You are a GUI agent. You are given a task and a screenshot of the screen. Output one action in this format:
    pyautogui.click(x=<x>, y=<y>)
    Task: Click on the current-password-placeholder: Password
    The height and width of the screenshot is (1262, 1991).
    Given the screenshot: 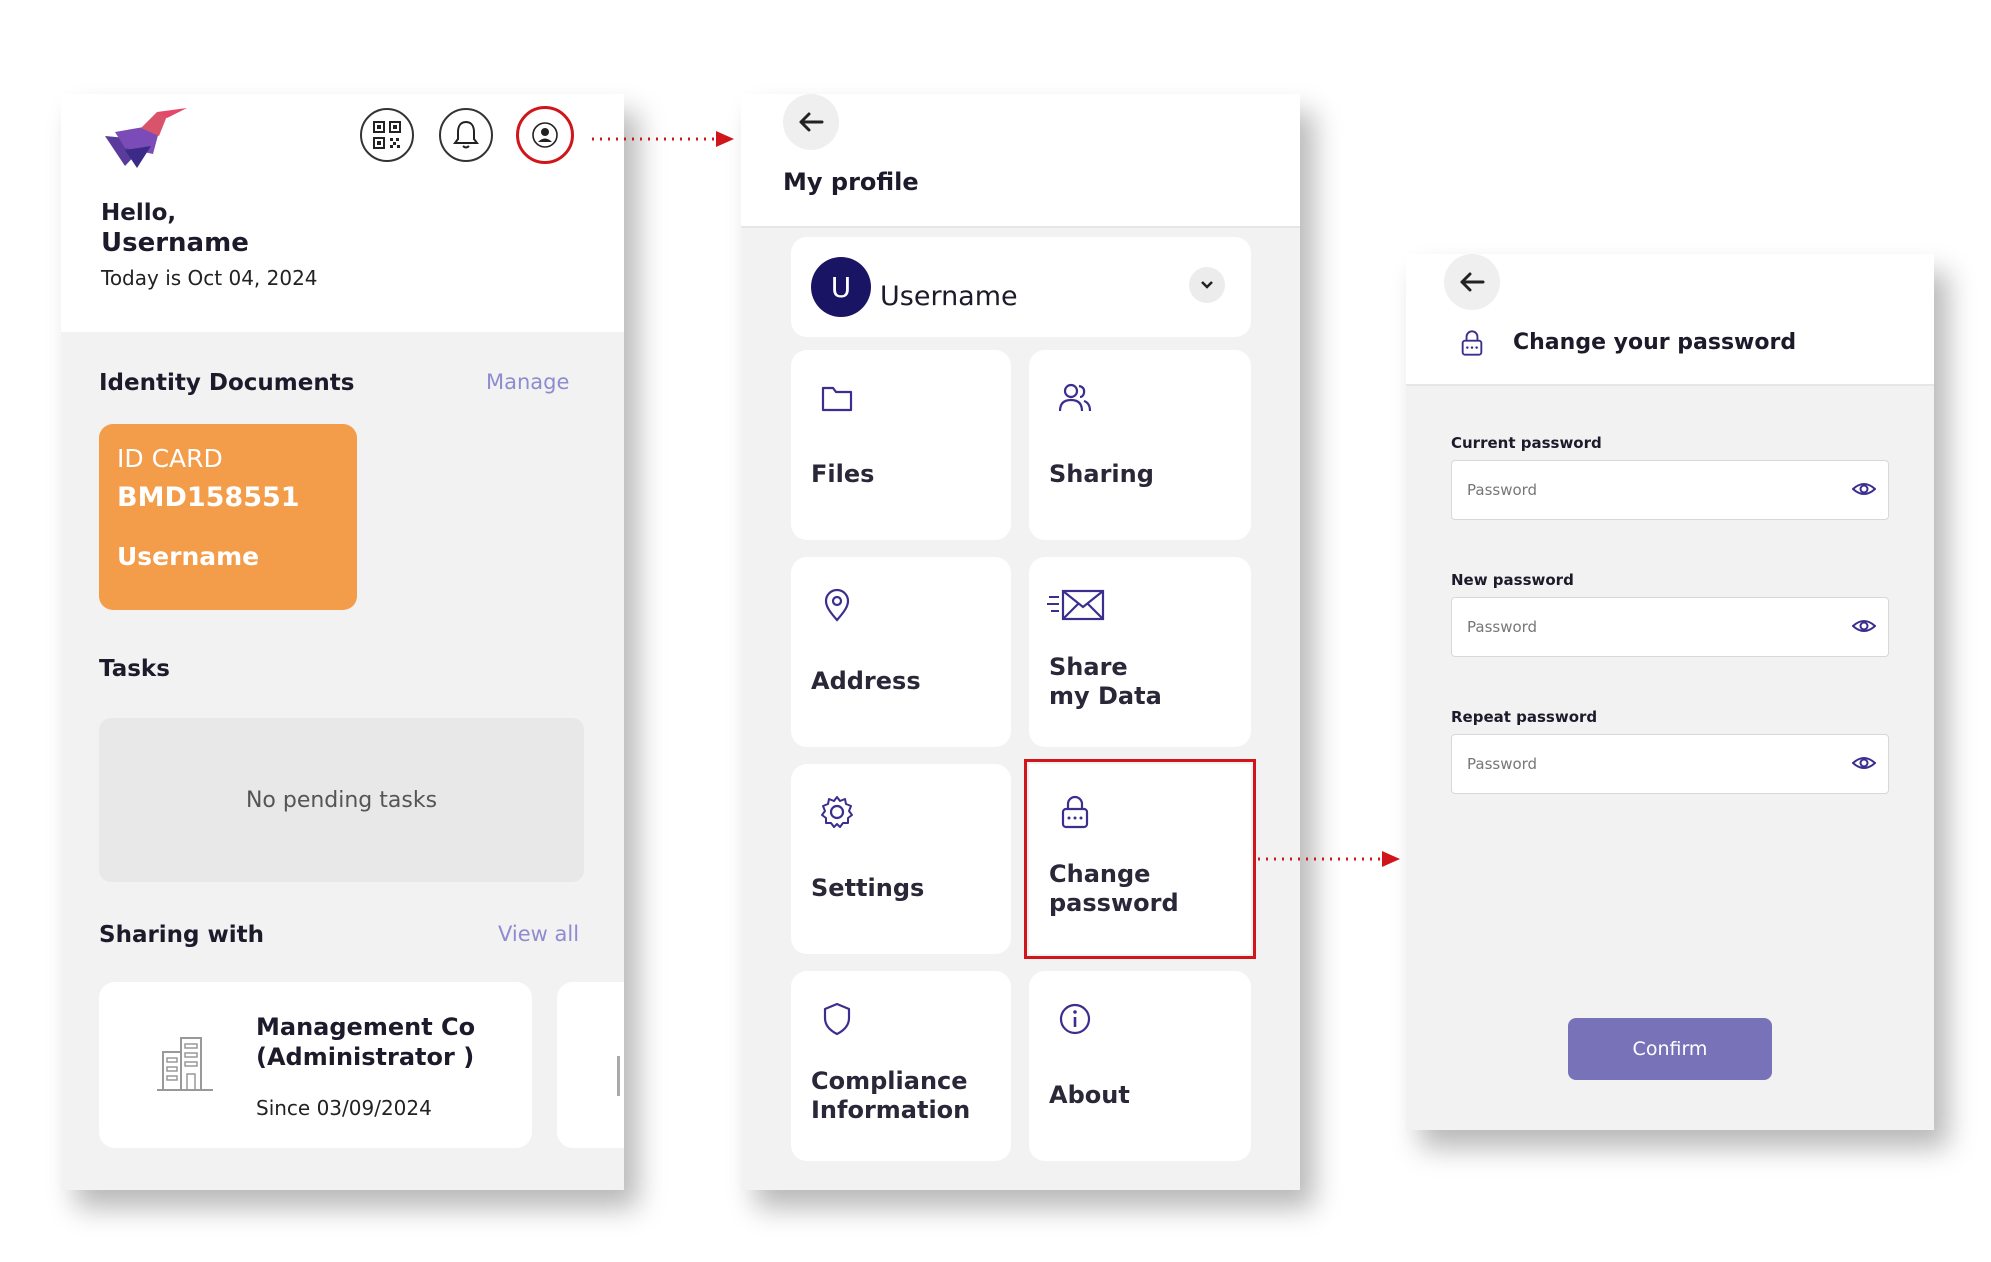 What is the action you would take?
    pyautogui.click(x=1502, y=490)
    